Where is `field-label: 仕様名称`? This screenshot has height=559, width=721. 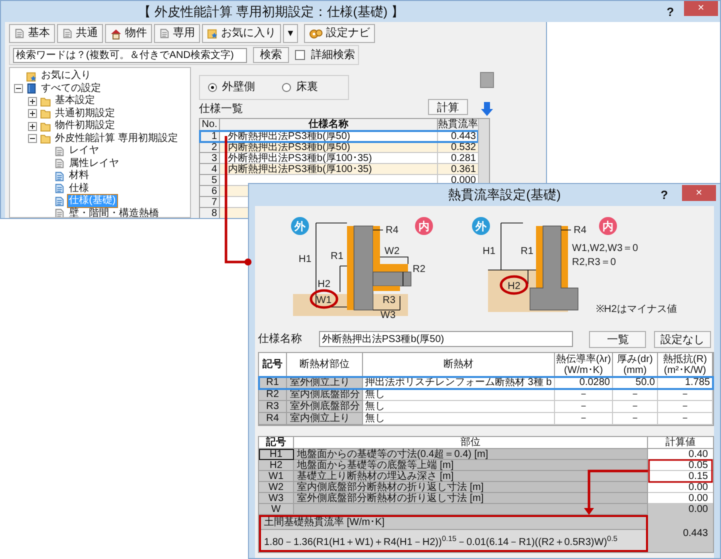 field-label: 仕様名称 is located at coordinates (280, 339).